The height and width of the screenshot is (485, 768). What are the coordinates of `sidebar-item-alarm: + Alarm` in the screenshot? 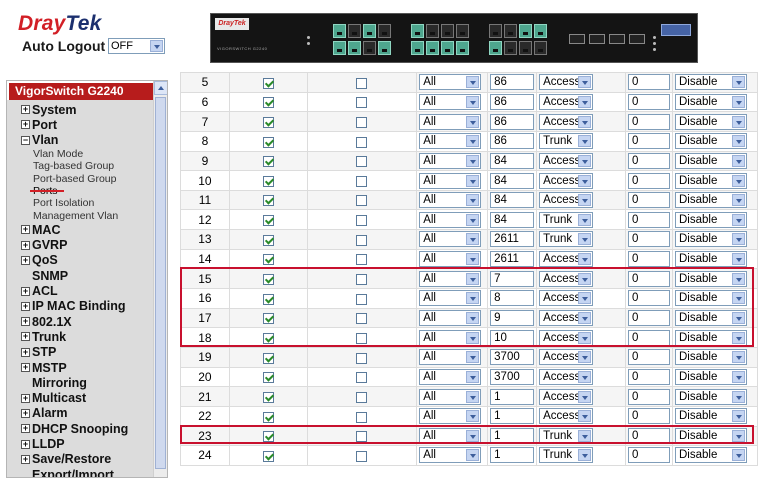 It's located at (88, 413).